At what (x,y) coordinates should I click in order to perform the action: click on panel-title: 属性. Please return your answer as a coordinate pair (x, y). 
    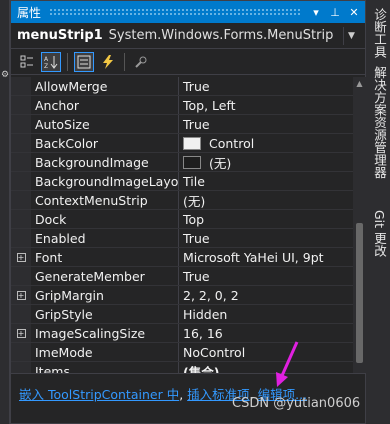
    Looking at the image, I should click on (29, 12).